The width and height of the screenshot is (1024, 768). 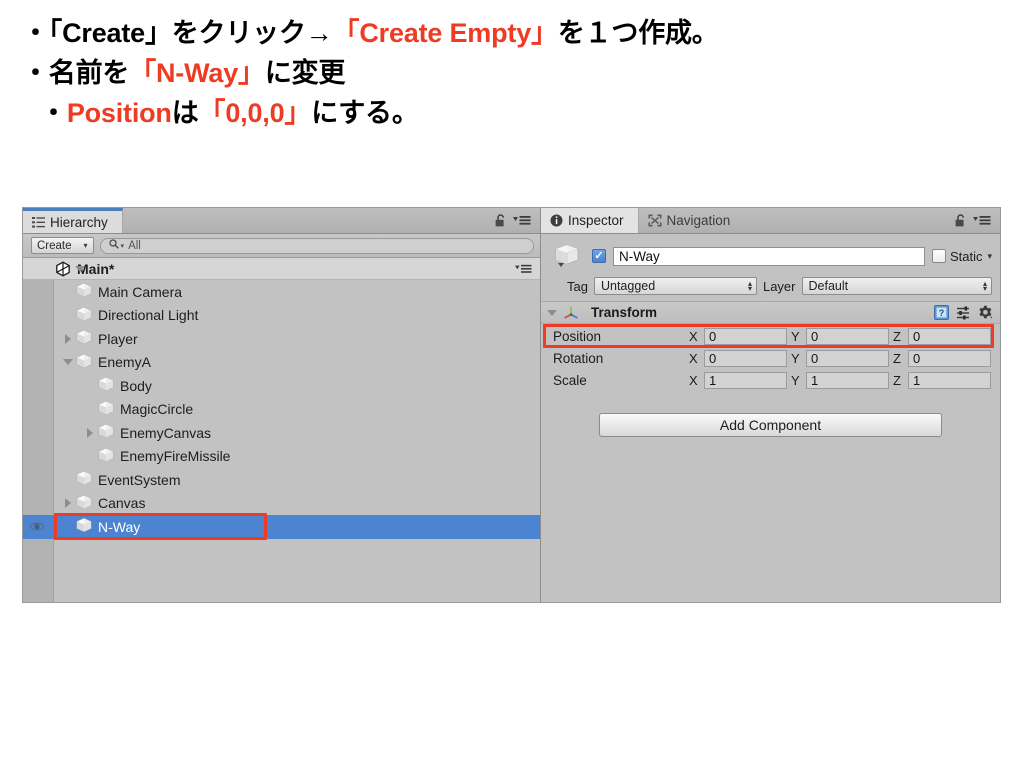 I want to click on rotation-x-input: 0, so click(x=745, y=358).